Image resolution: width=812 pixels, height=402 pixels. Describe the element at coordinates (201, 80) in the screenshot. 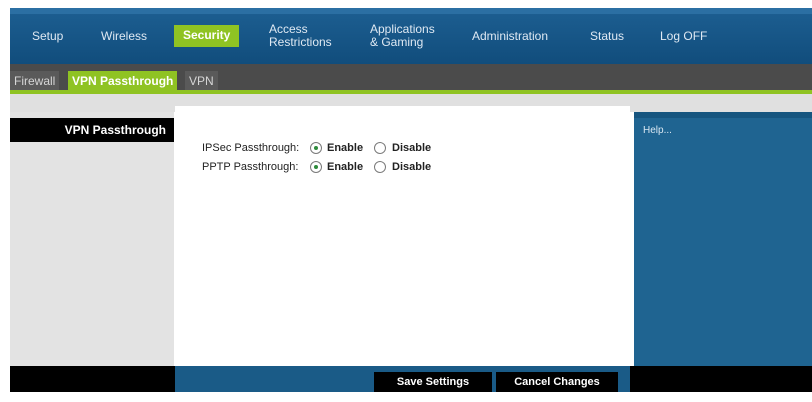

I see `tab-vpn: VPN` at that location.